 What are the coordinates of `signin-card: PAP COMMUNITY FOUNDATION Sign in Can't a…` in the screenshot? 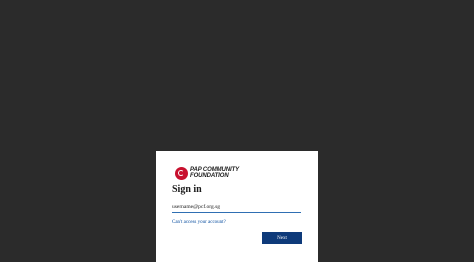 It's located at (237, 206).